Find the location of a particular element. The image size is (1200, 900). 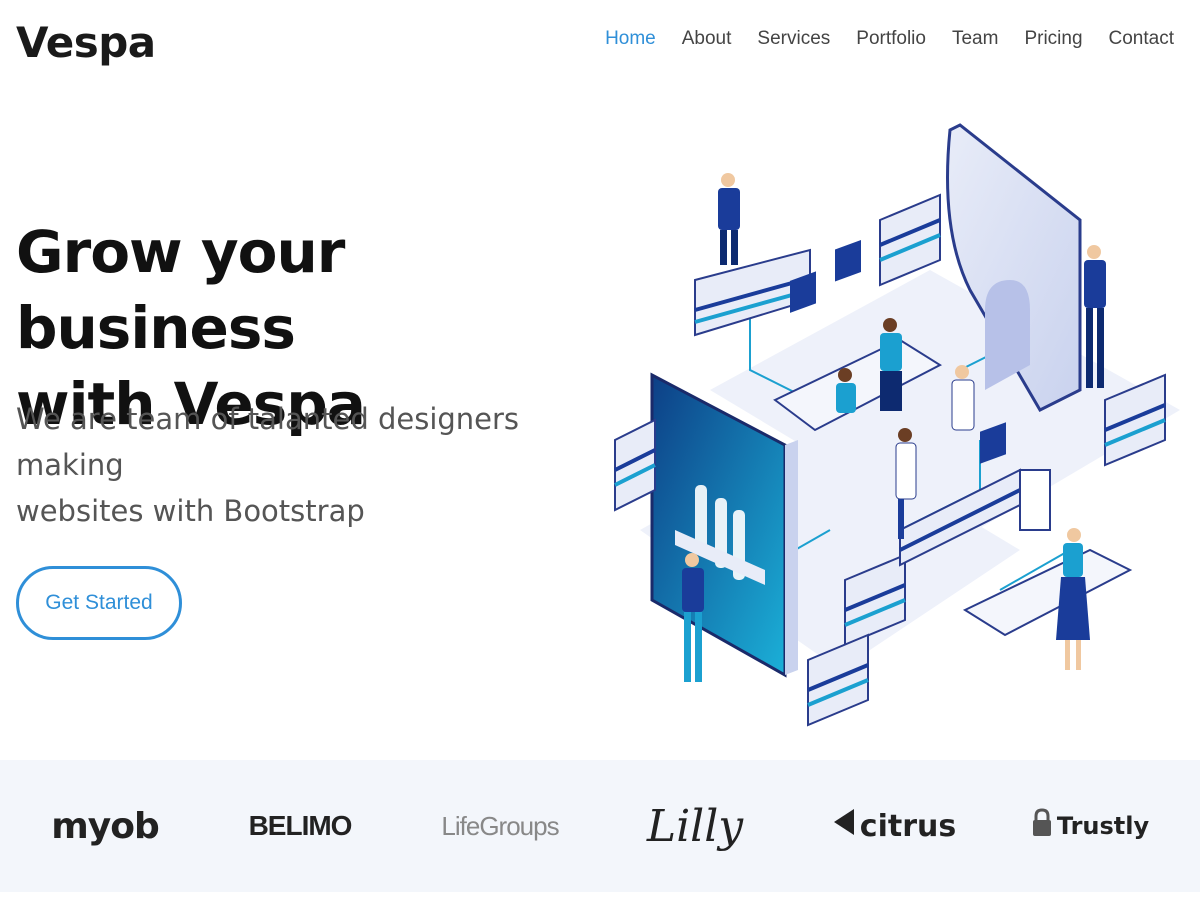

nav-portfolio: Portfolio is located at coordinates (891, 39).